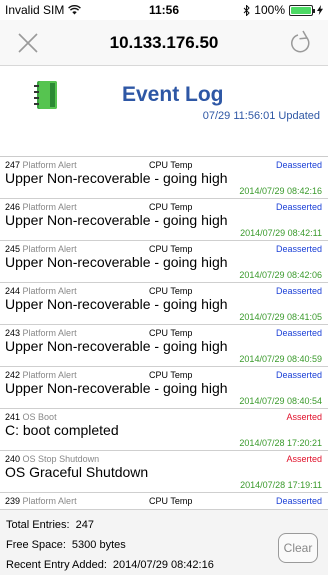 This screenshot has height=575, width=328. I want to click on reload-icon, so click(300, 43).